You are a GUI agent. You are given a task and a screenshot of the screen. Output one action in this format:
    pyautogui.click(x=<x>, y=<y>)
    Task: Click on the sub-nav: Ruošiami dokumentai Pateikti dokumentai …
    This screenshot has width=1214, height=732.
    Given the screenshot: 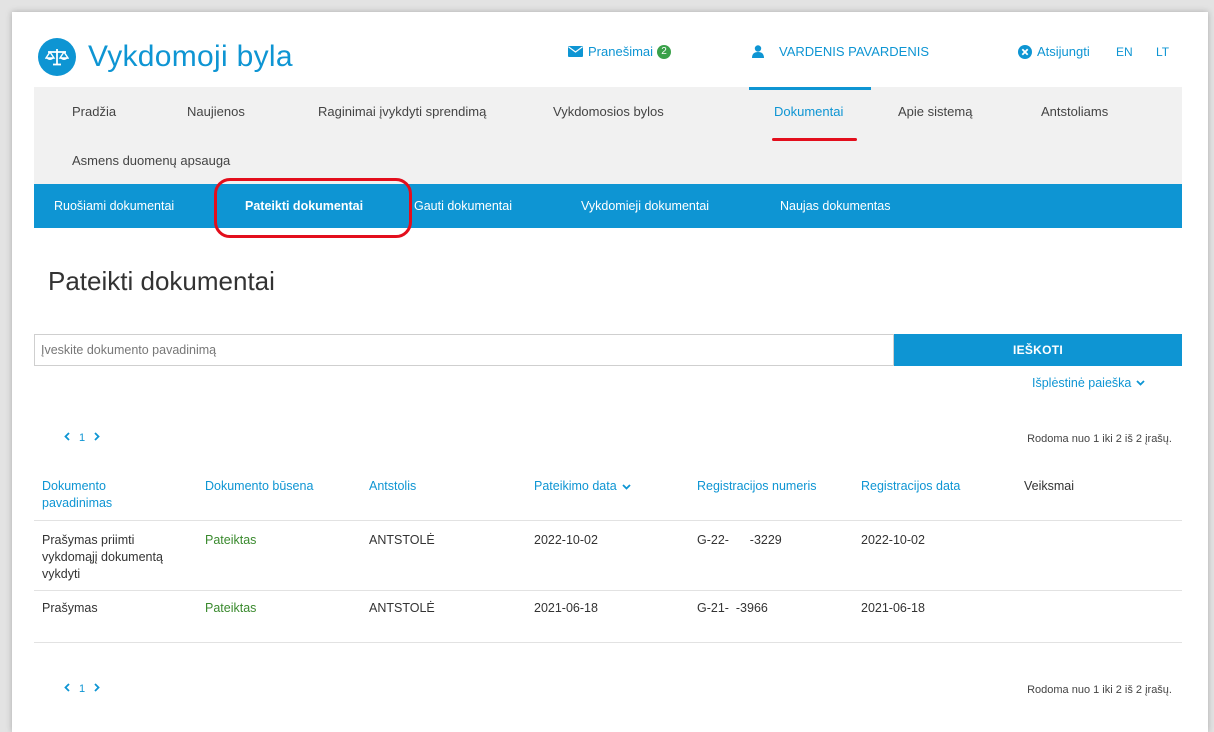 What is the action you would take?
    pyautogui.click(x=608, y=206)
    